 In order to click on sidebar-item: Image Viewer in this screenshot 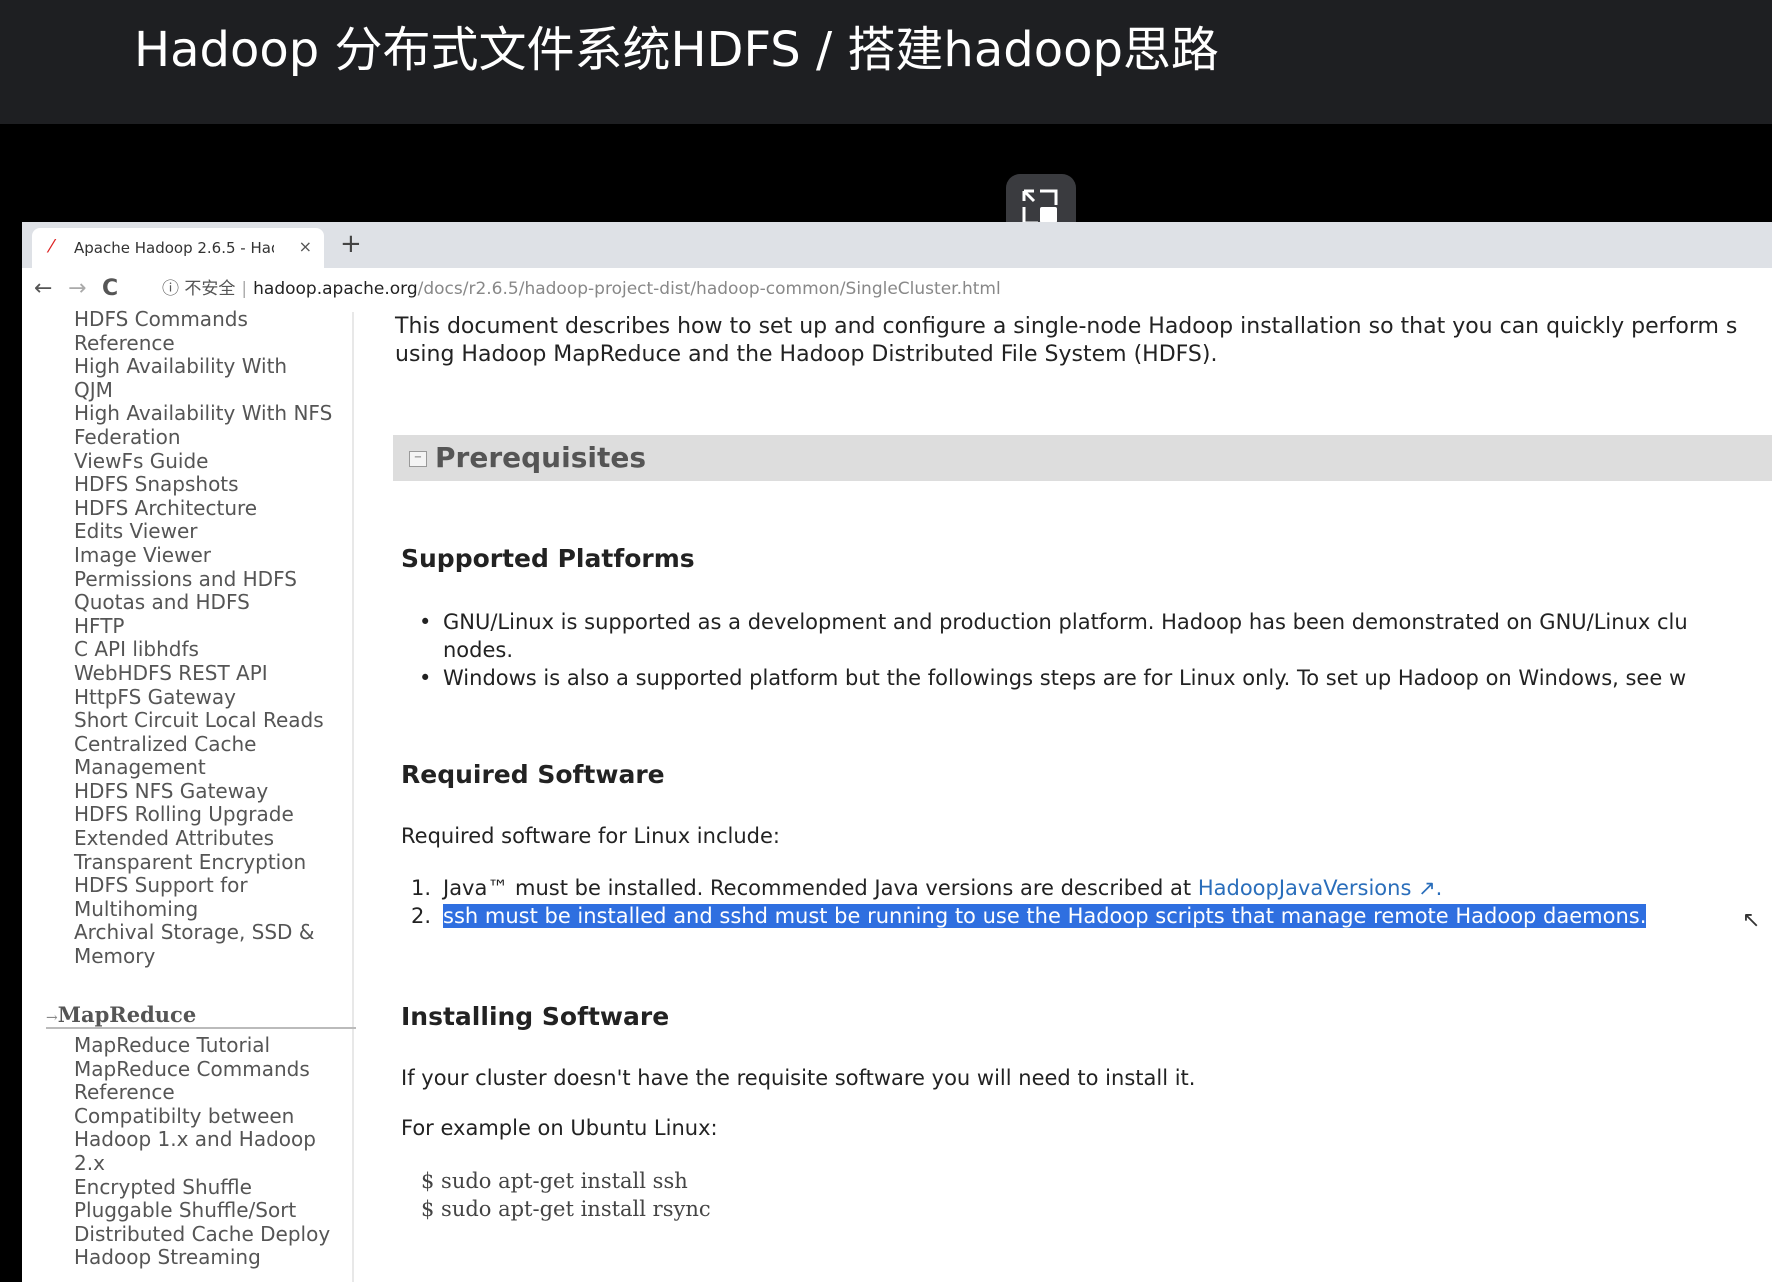, I will do `click(203, 555)`.